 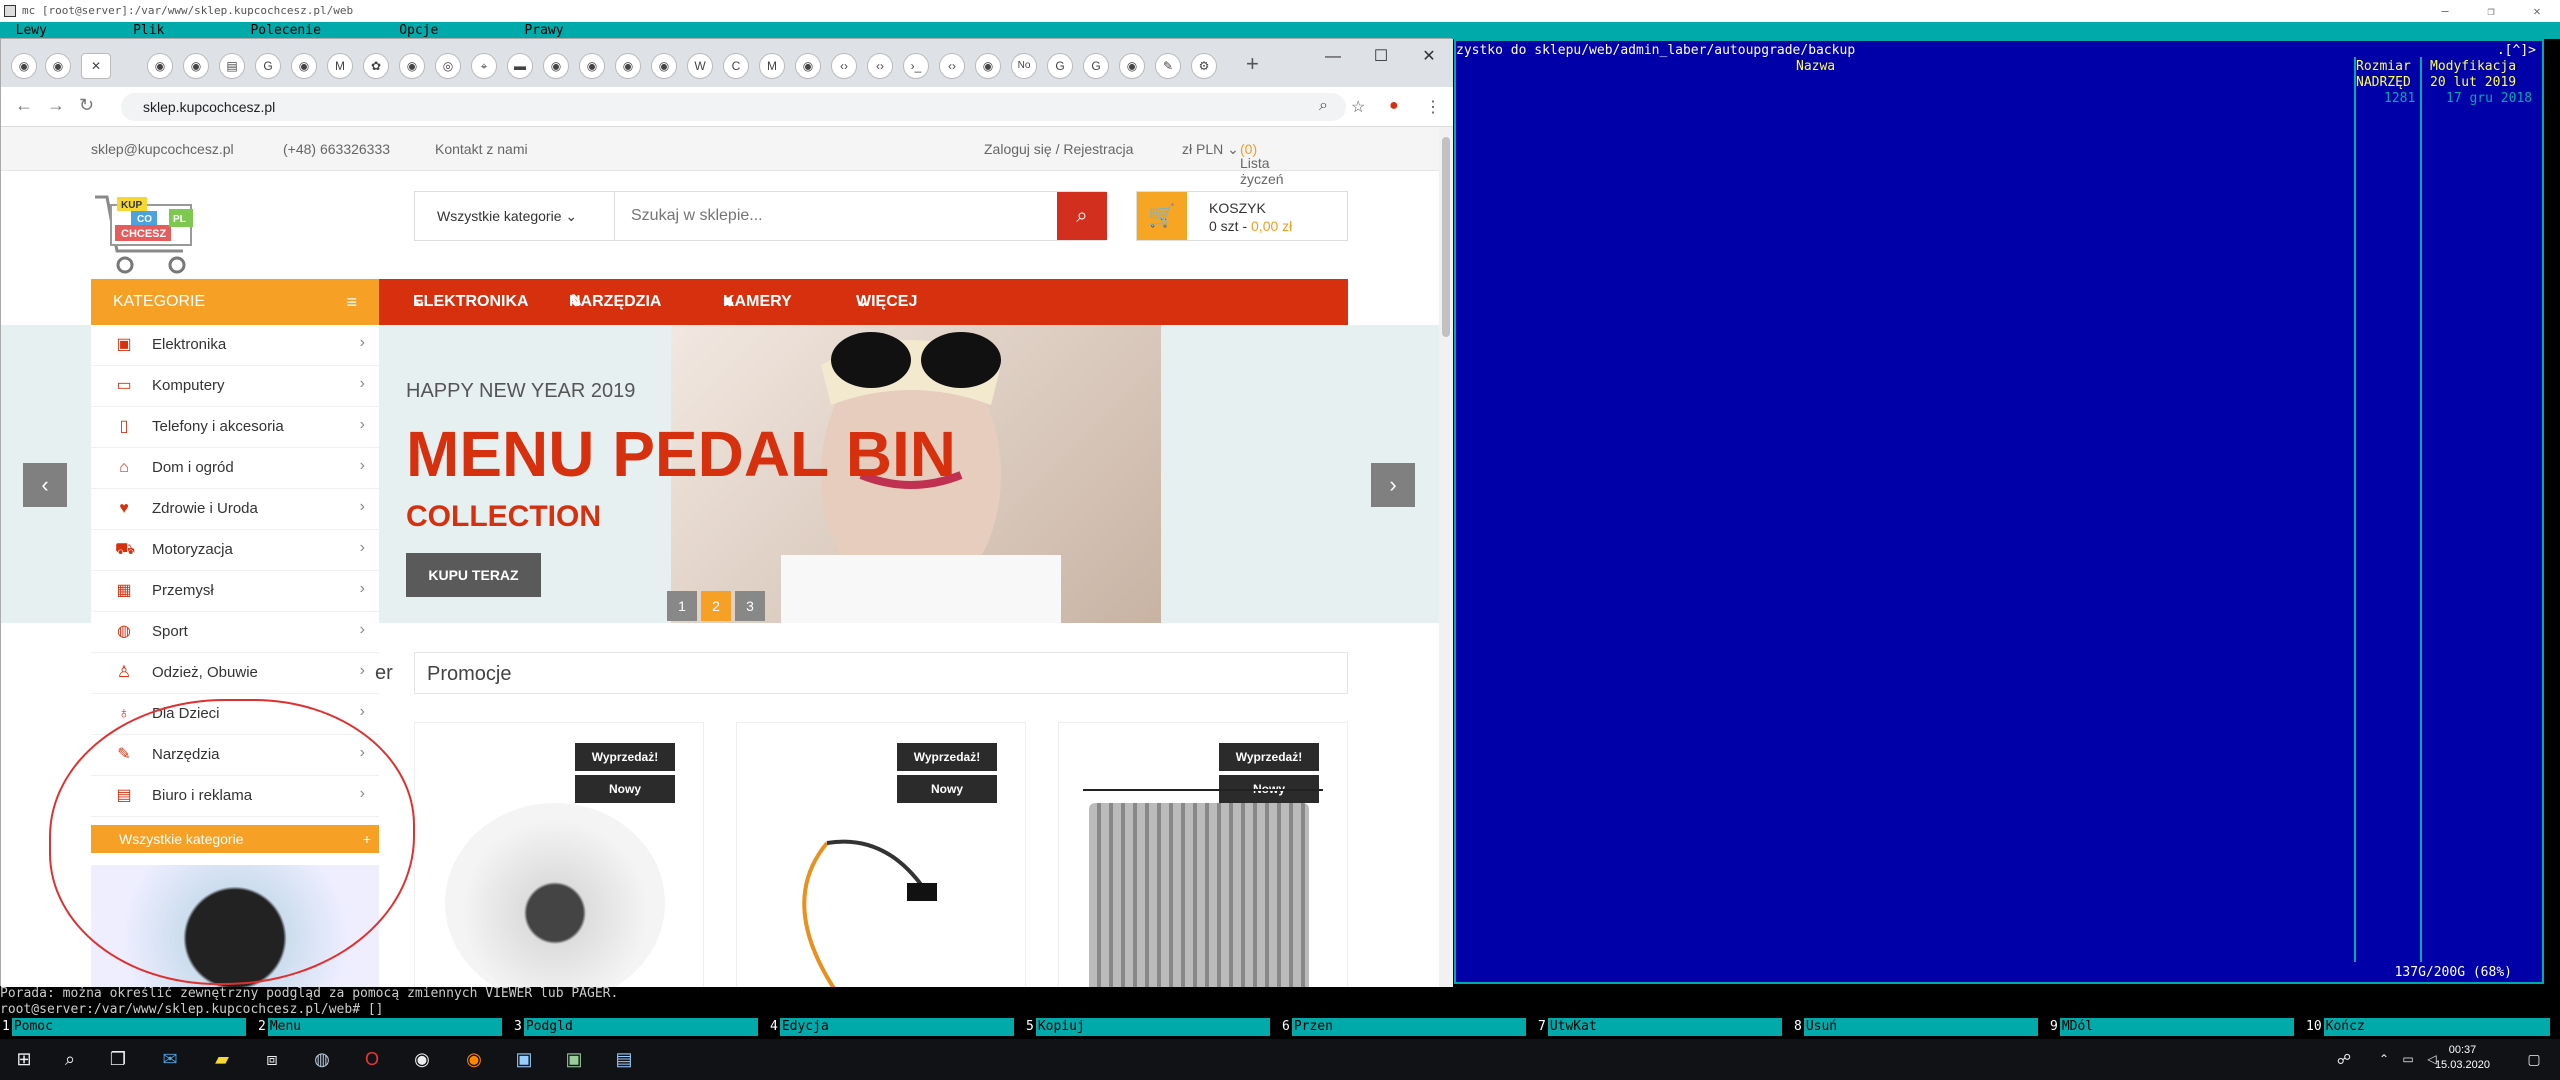 I want to click on fkey-3: 3 Podgld, so click(x=640, y=1027).